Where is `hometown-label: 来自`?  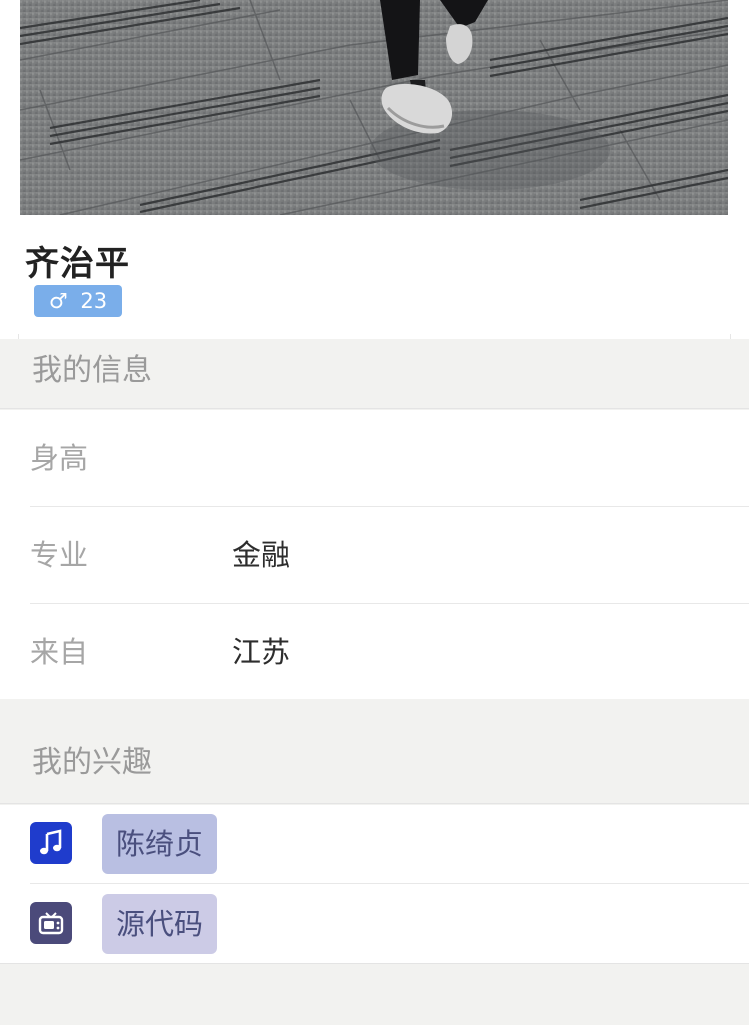
hometown-label: 来自 is located at coordinates (59, 652).